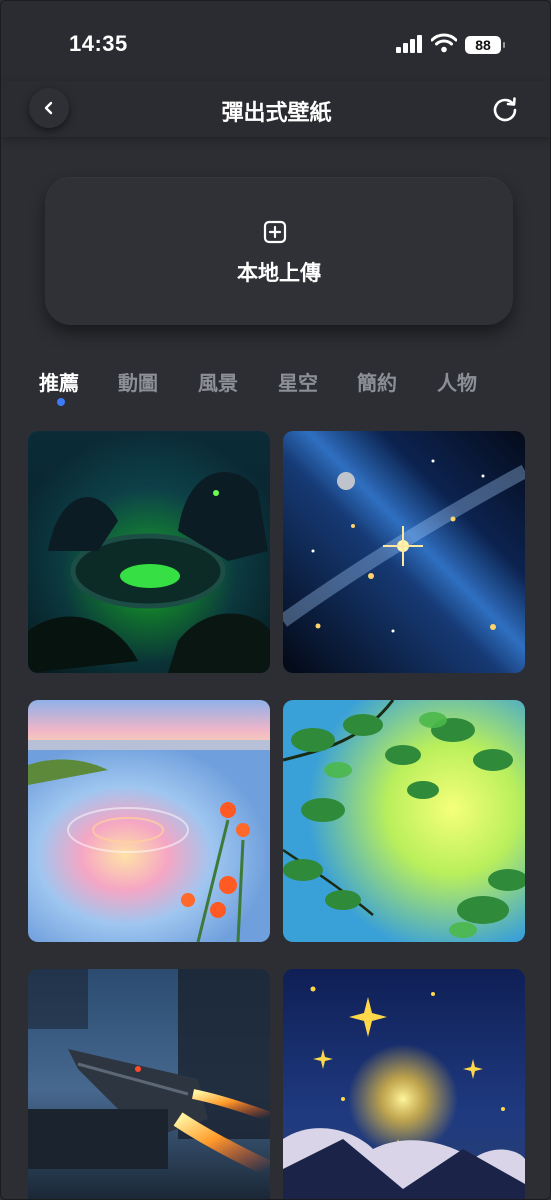 The width and height of the screenshot is (551, 1200). Describe the element at coordinates (377, 381) in the screenshot. I see `tab-minimal: 簡約` at that location.